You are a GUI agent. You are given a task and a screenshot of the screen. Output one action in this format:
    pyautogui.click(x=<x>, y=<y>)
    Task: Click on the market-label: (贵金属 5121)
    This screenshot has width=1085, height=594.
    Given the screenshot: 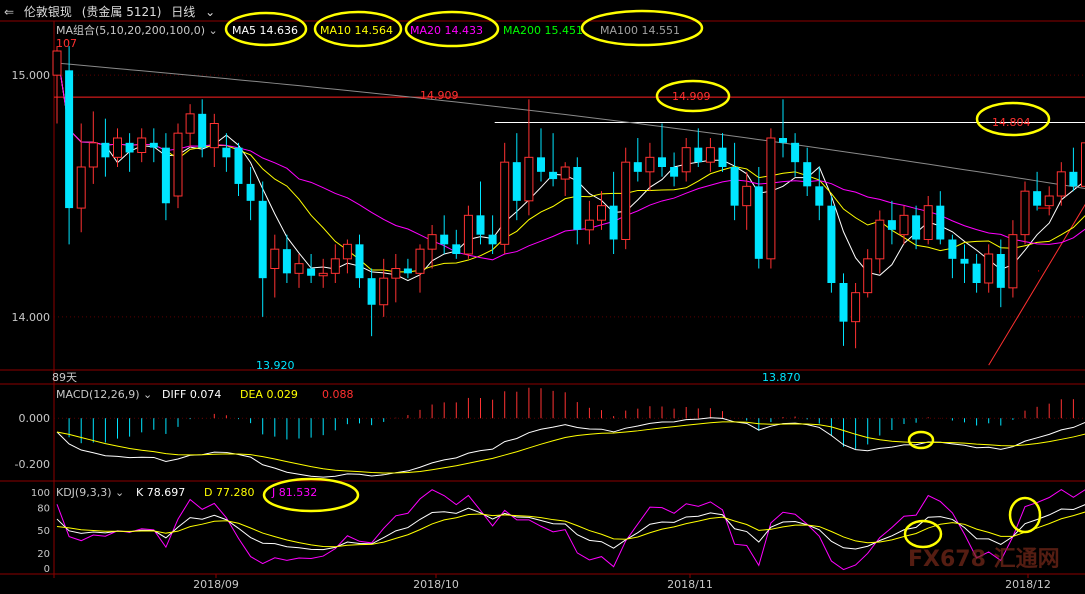 What is the action you would take?
    pyautogui.click(x=121, y=12)
    